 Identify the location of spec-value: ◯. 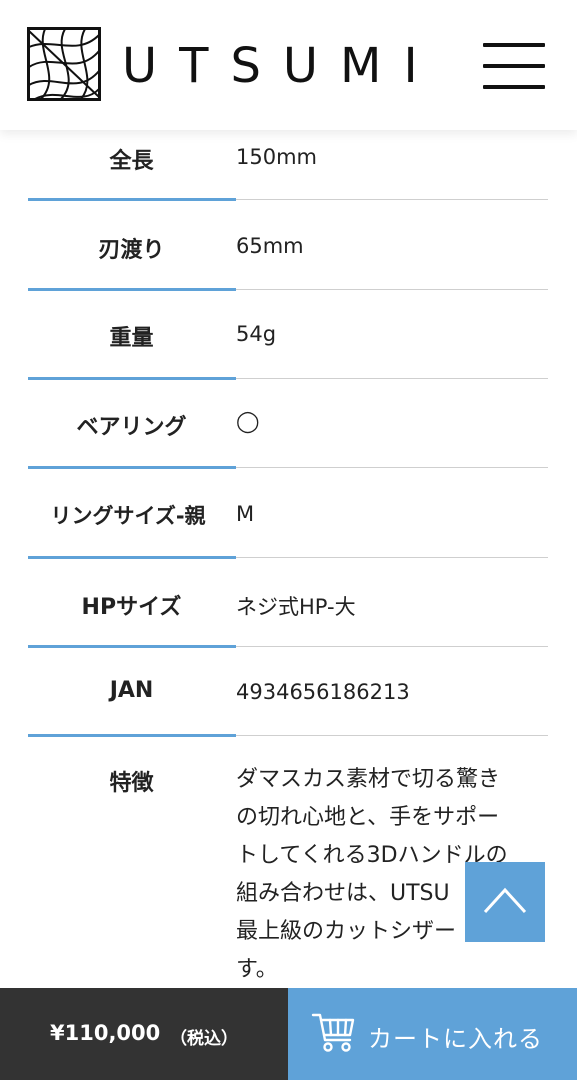
(248, 421).